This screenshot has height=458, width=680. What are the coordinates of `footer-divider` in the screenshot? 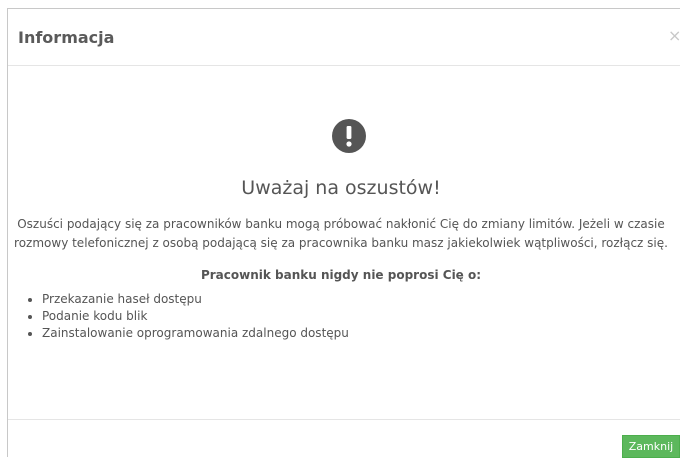 It's located at (344, 419).